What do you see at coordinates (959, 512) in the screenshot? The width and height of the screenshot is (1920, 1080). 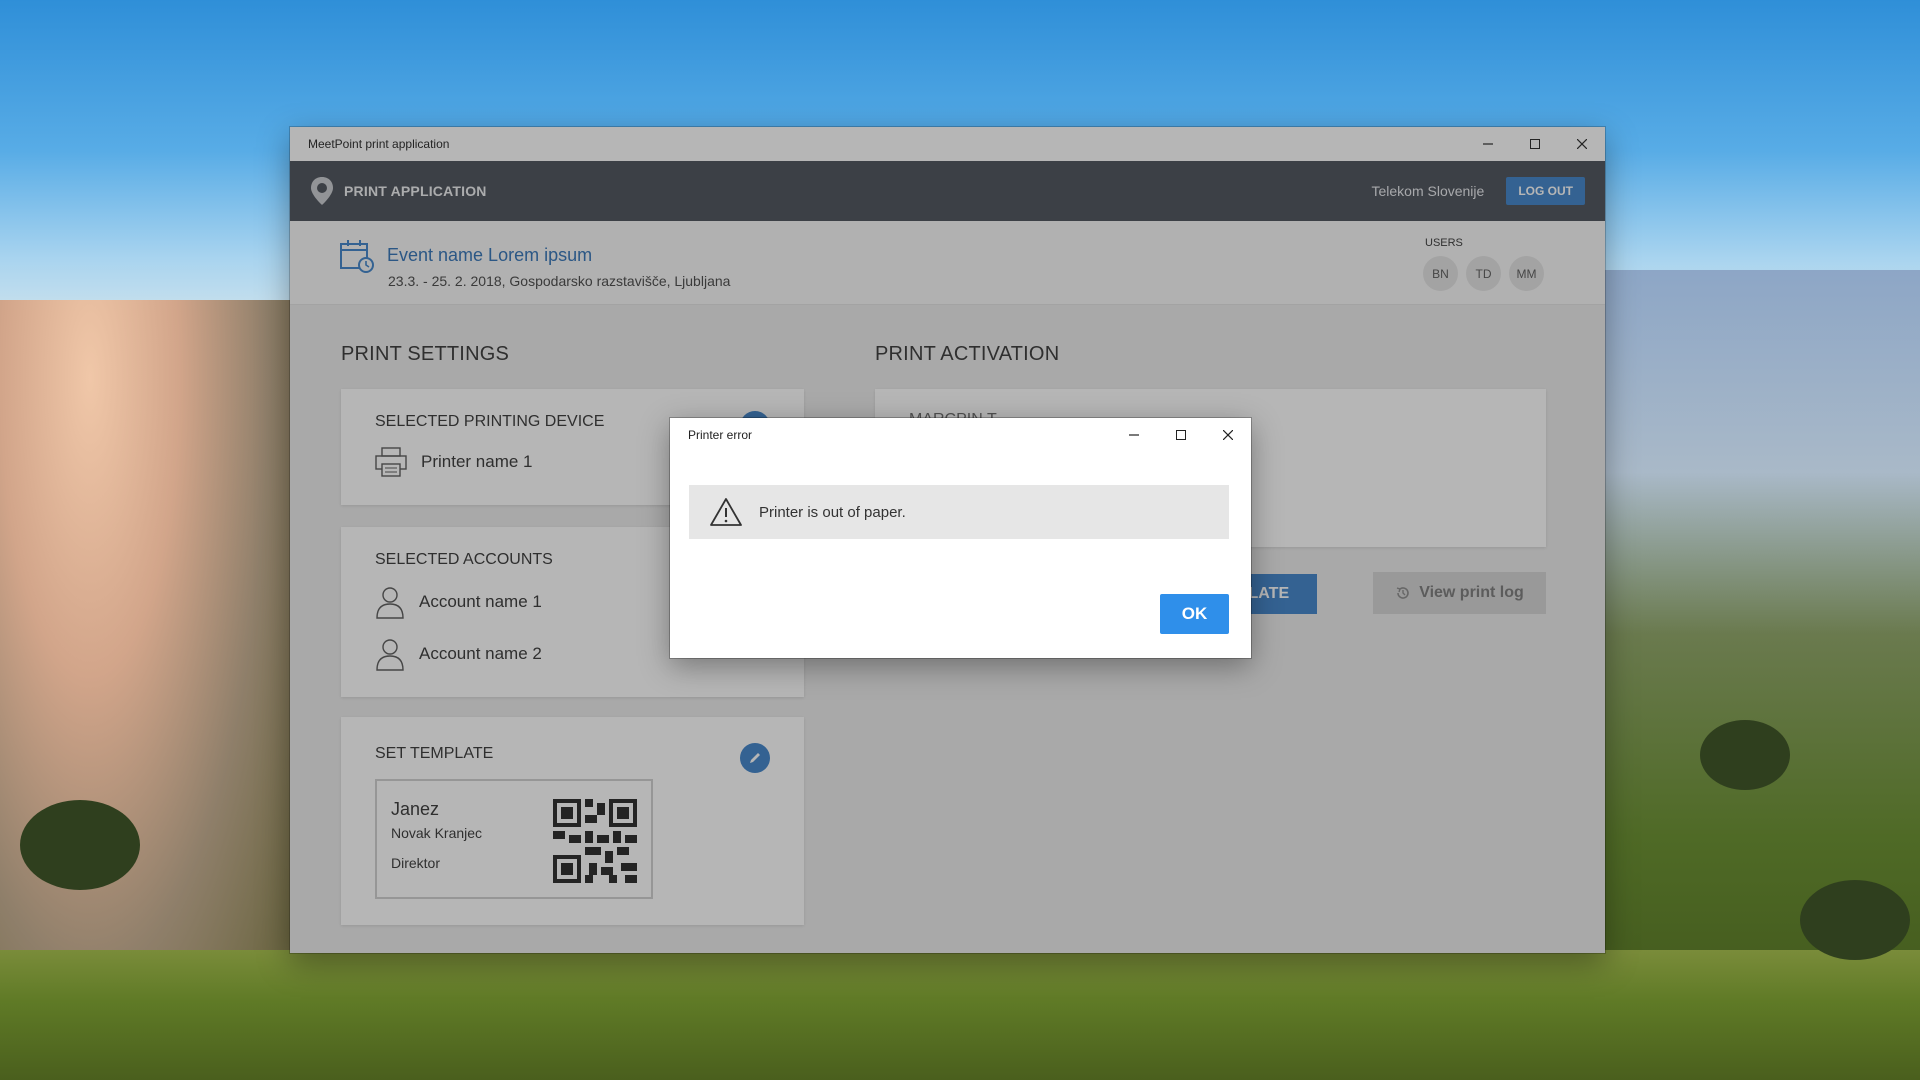 I see `dialog-message-box: Printer is out of paper.` at bounding box center [959, 512].